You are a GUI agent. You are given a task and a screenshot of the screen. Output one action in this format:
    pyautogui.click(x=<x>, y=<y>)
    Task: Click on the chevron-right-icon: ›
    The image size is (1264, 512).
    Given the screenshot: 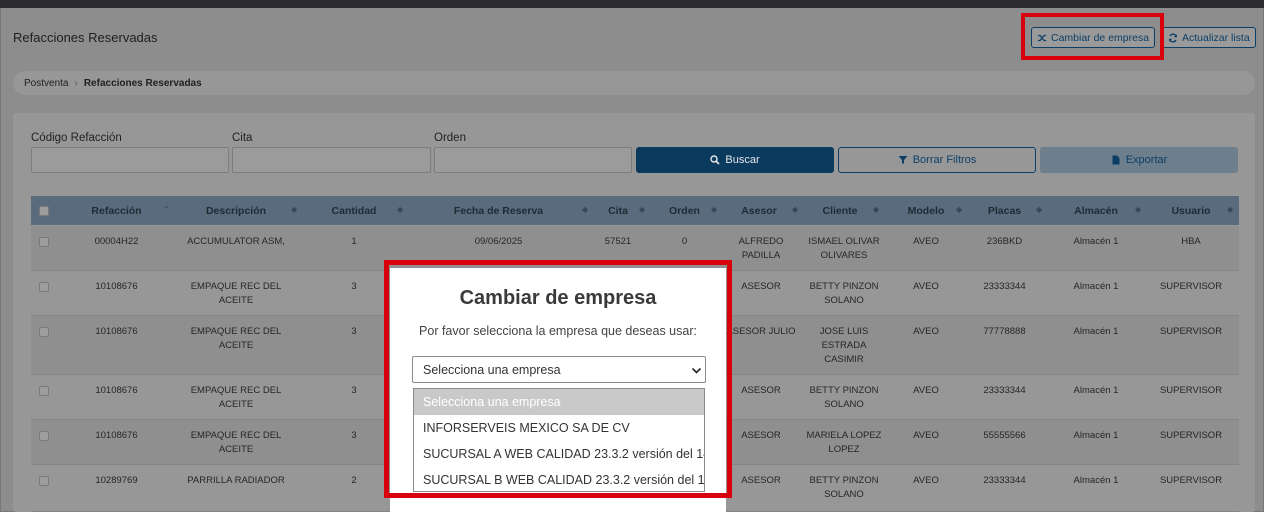 What is the action you would take?
    pyautogui.click(x=76, y=83)
    